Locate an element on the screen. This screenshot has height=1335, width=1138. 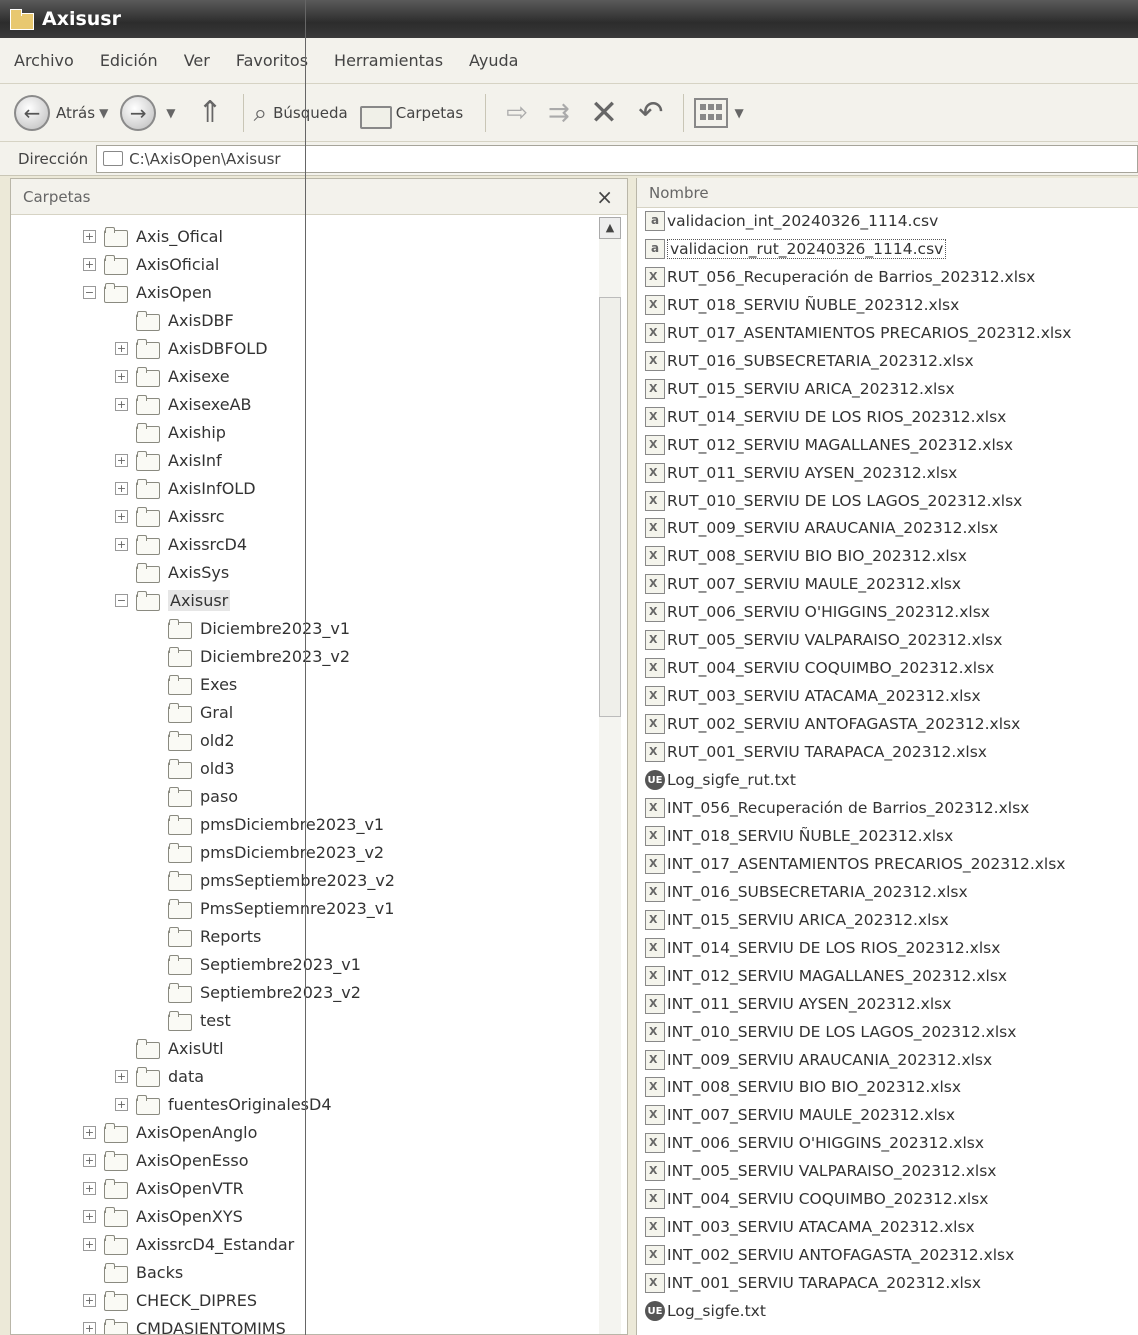
tree-item: pmsDiciembre2023_v2 is located at coordinates (265, 852).